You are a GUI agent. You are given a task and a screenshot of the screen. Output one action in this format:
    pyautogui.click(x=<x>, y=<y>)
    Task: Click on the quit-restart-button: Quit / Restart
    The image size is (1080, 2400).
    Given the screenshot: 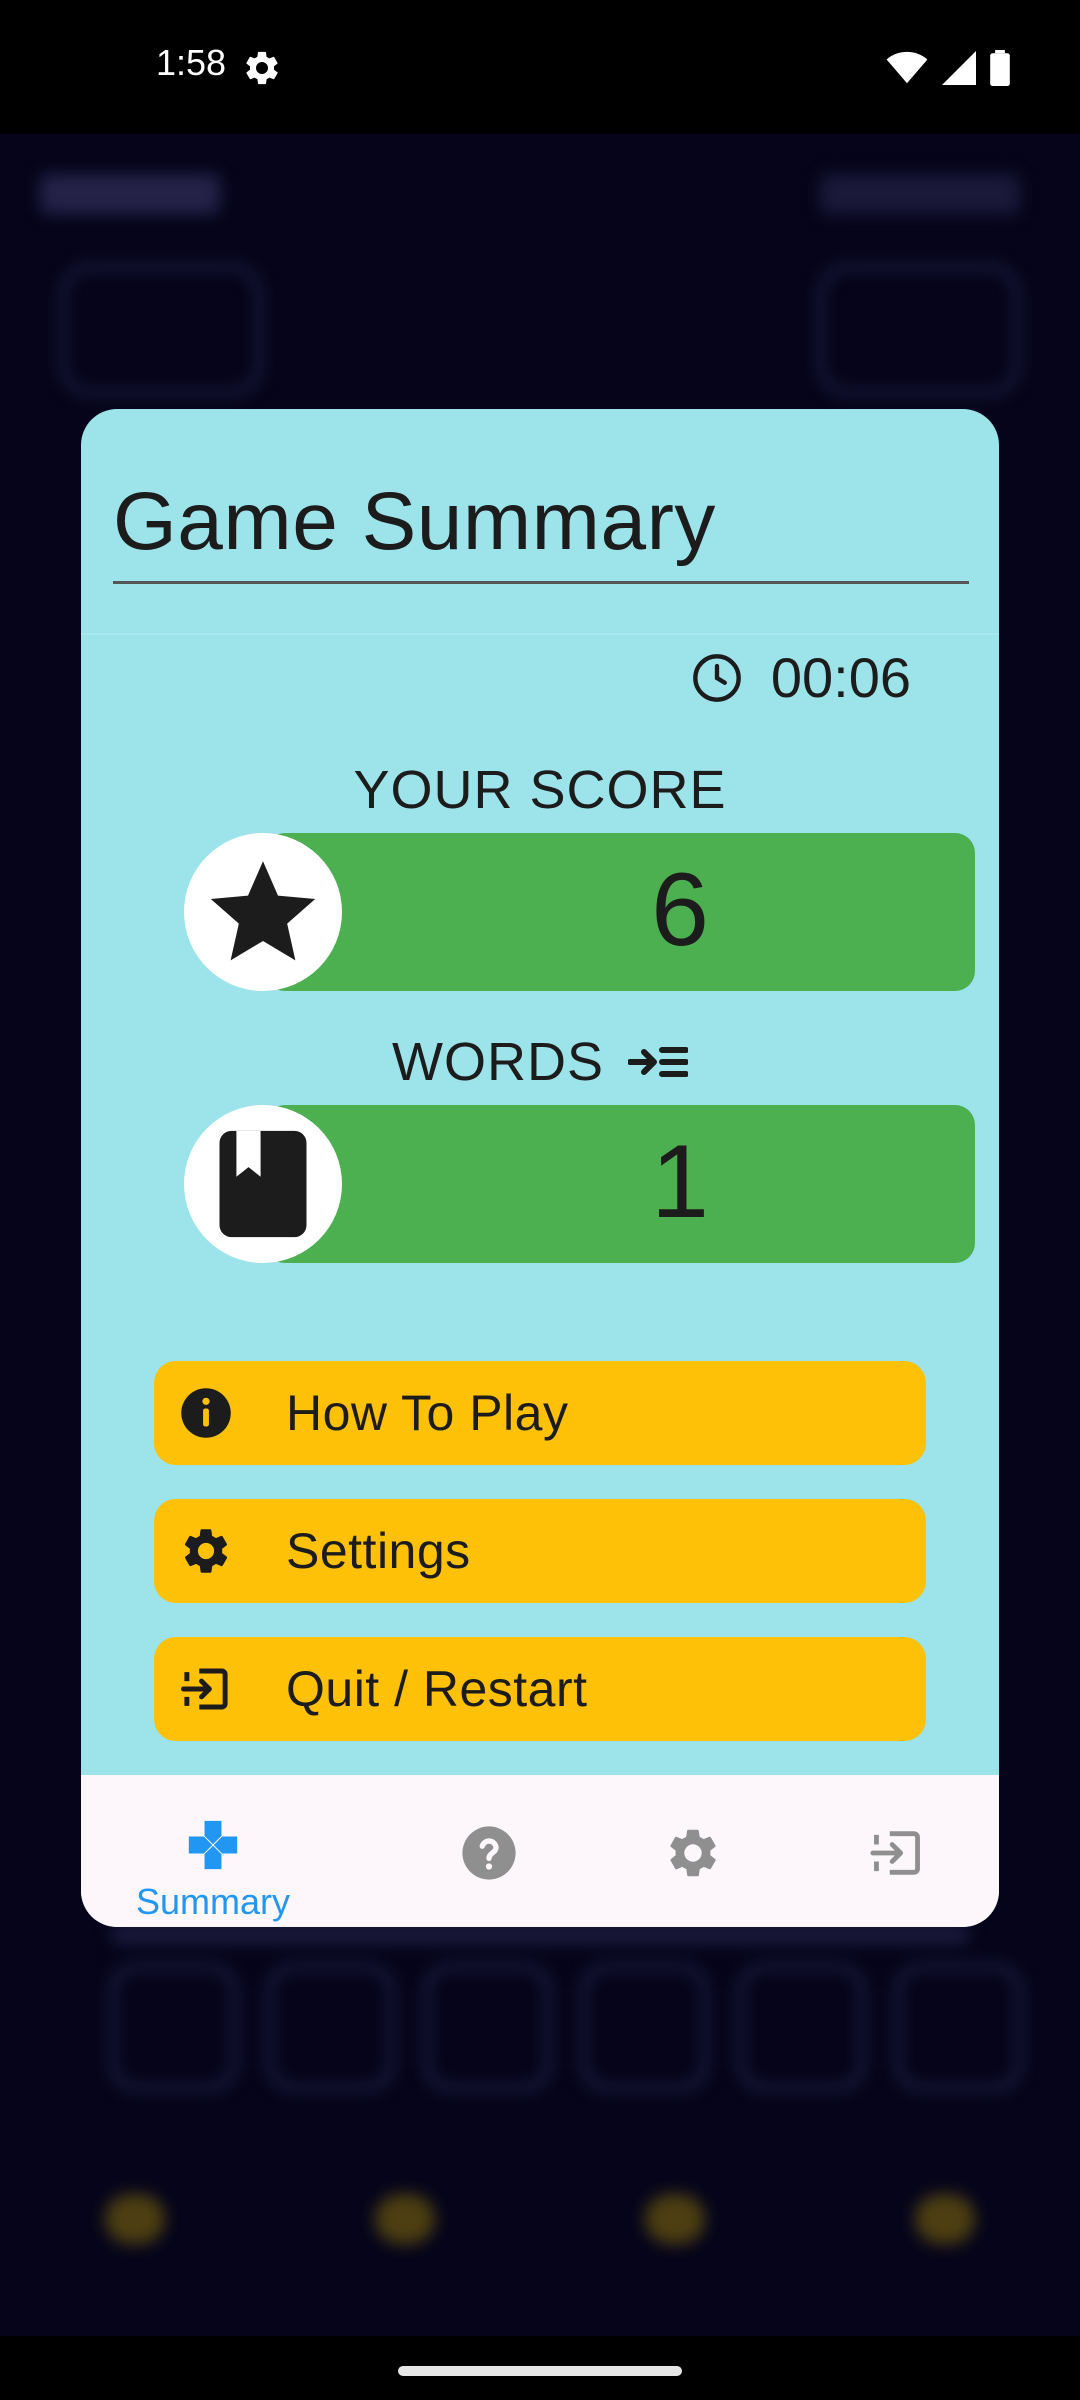 What is the action you would take?
    pyautogui.click(x=540, y=1689)
    